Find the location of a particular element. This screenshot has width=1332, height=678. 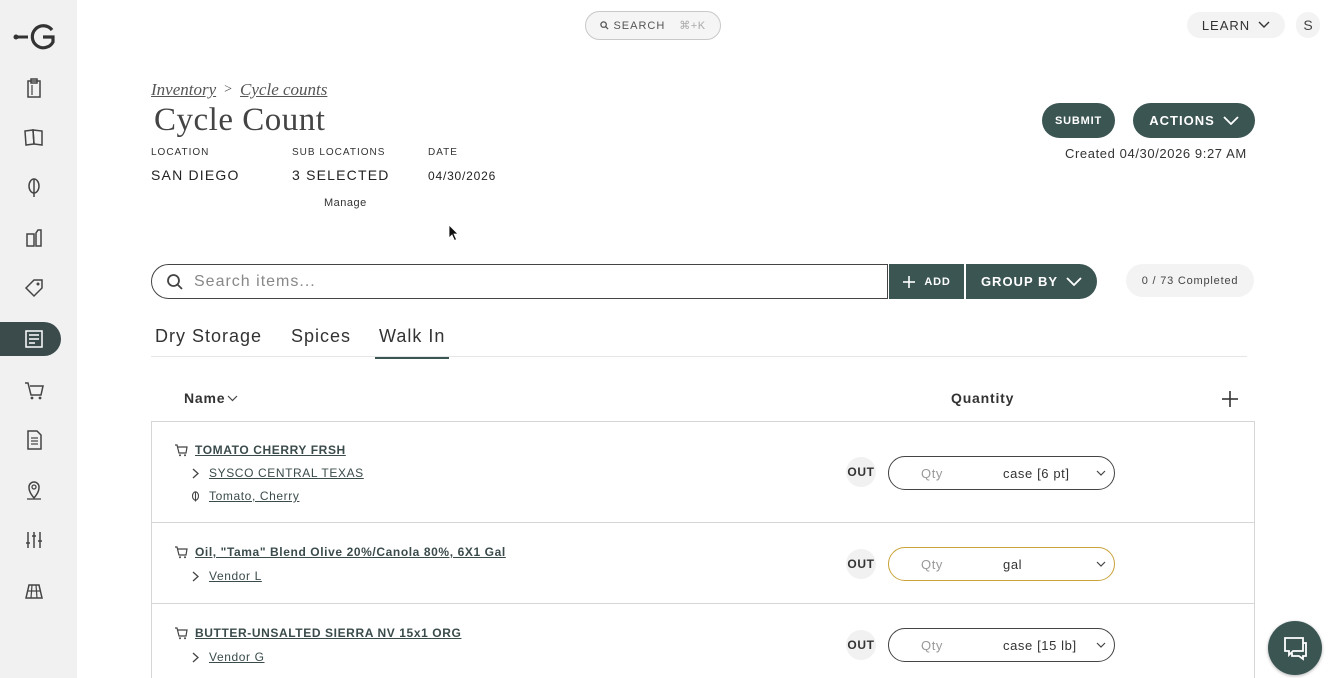

quantity-column-header: Quantity is located at coordinates (983, 398).